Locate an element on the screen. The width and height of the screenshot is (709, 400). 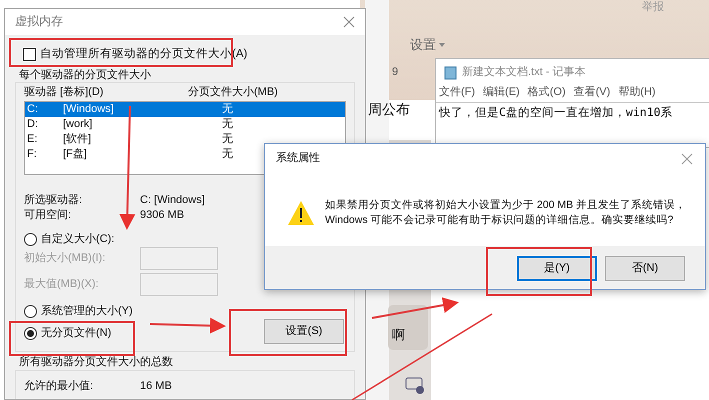
radio-label: 自定义大小(C): is located at coordinates (77, 239).